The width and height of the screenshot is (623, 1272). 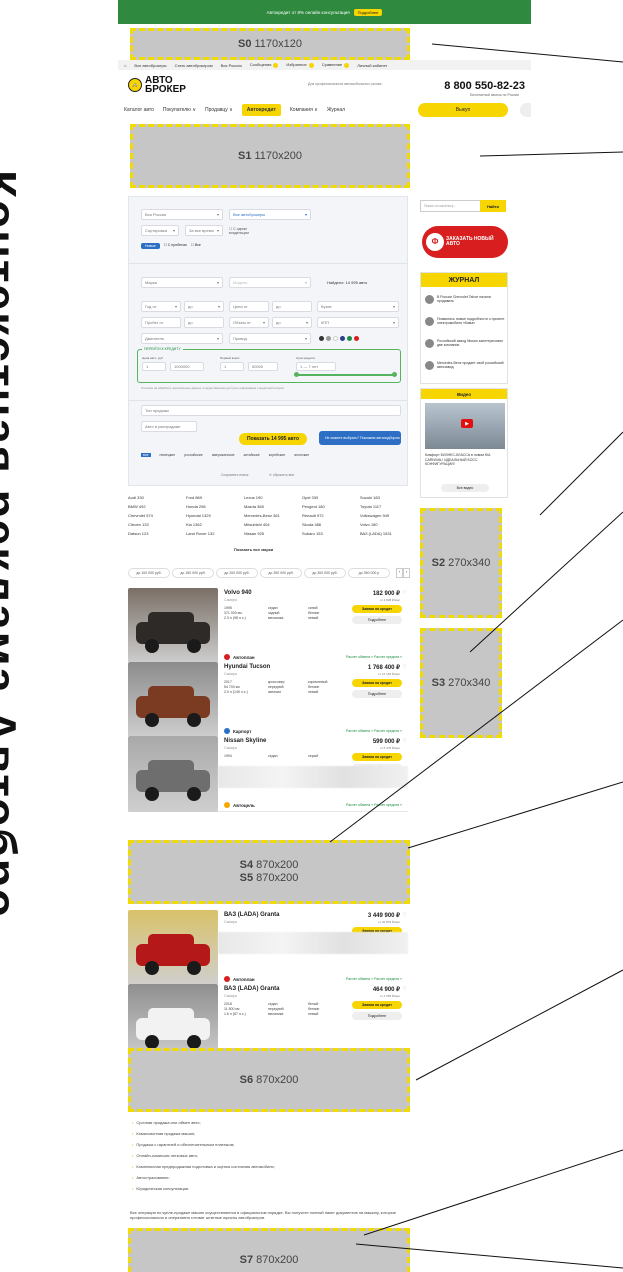 I want to click on reset-filters-link: ✕ сбросить все, so click(x=281, y=475).